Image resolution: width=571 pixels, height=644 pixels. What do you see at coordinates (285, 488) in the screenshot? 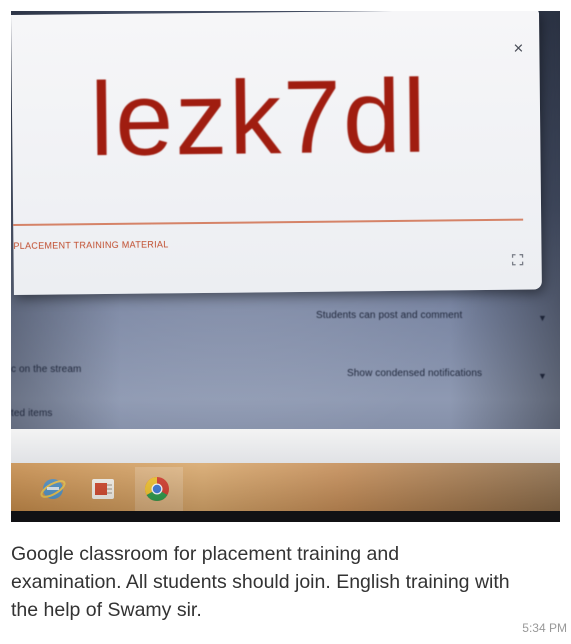
I see `windows-taskbar` at bounding box center [285, 488].